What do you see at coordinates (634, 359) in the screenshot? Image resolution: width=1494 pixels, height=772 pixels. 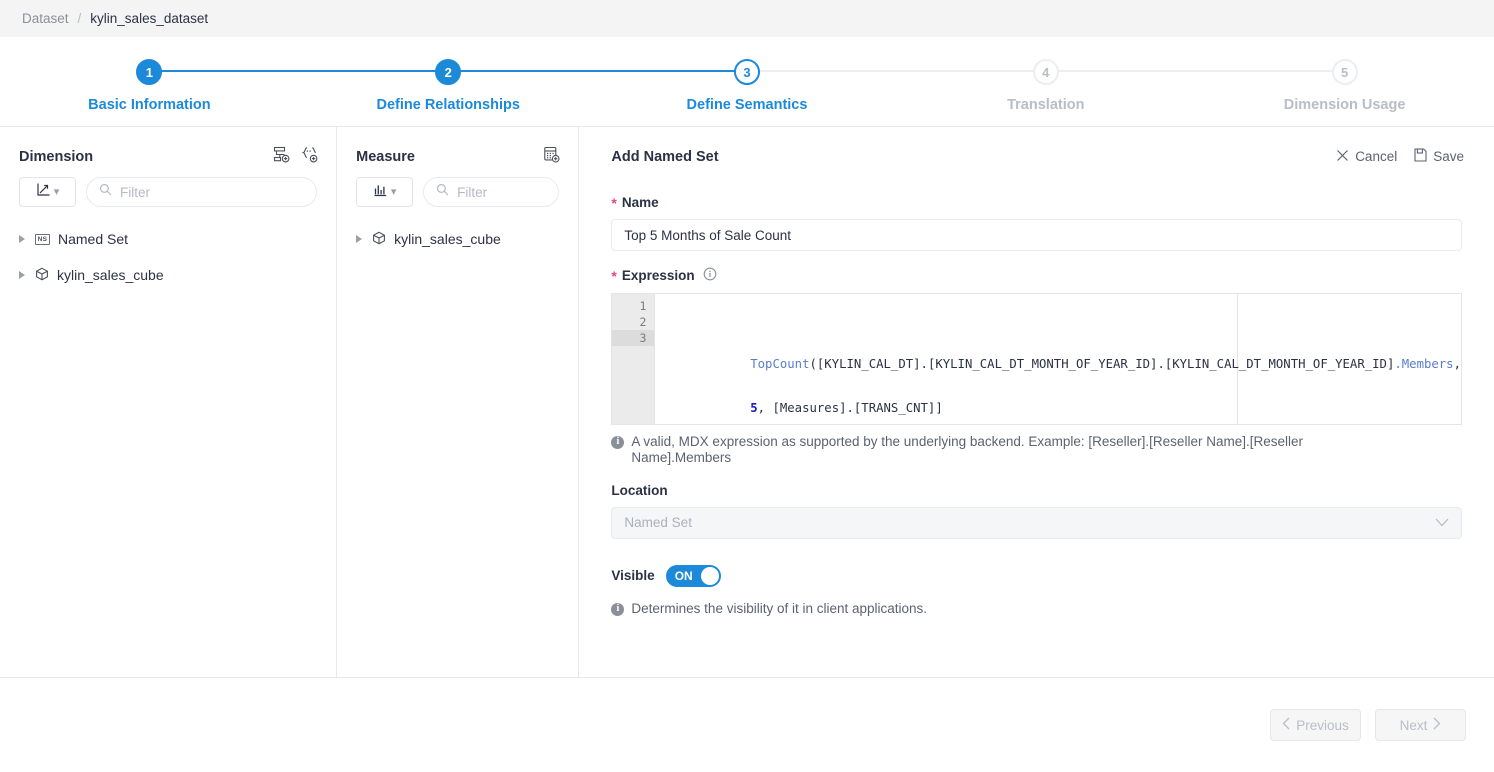 I see `editor-gutter: 1 2 3` at bounding box center [634, 359].